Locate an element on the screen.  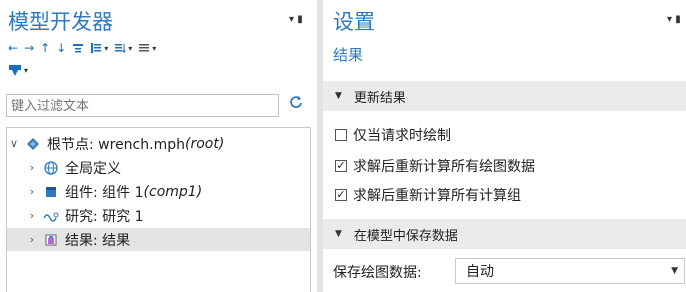
tree-item-global-definitions: › 全局定义 is located at coordinates (158, 167).